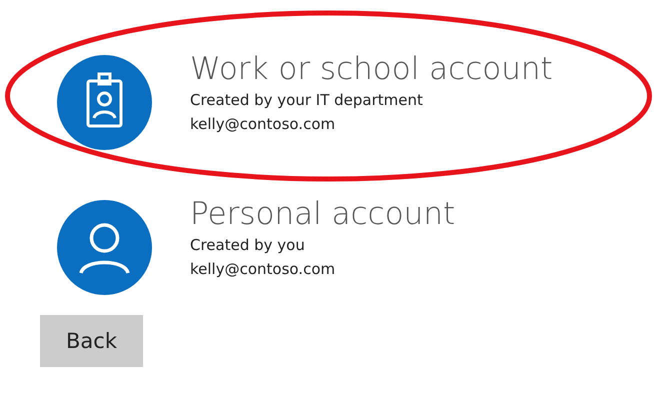 The height and width of the screenshot is (417, 654). Describe the element at coordinates (307, 100) in the screenshot. I see `account-description: Created by your IT department` at that location.